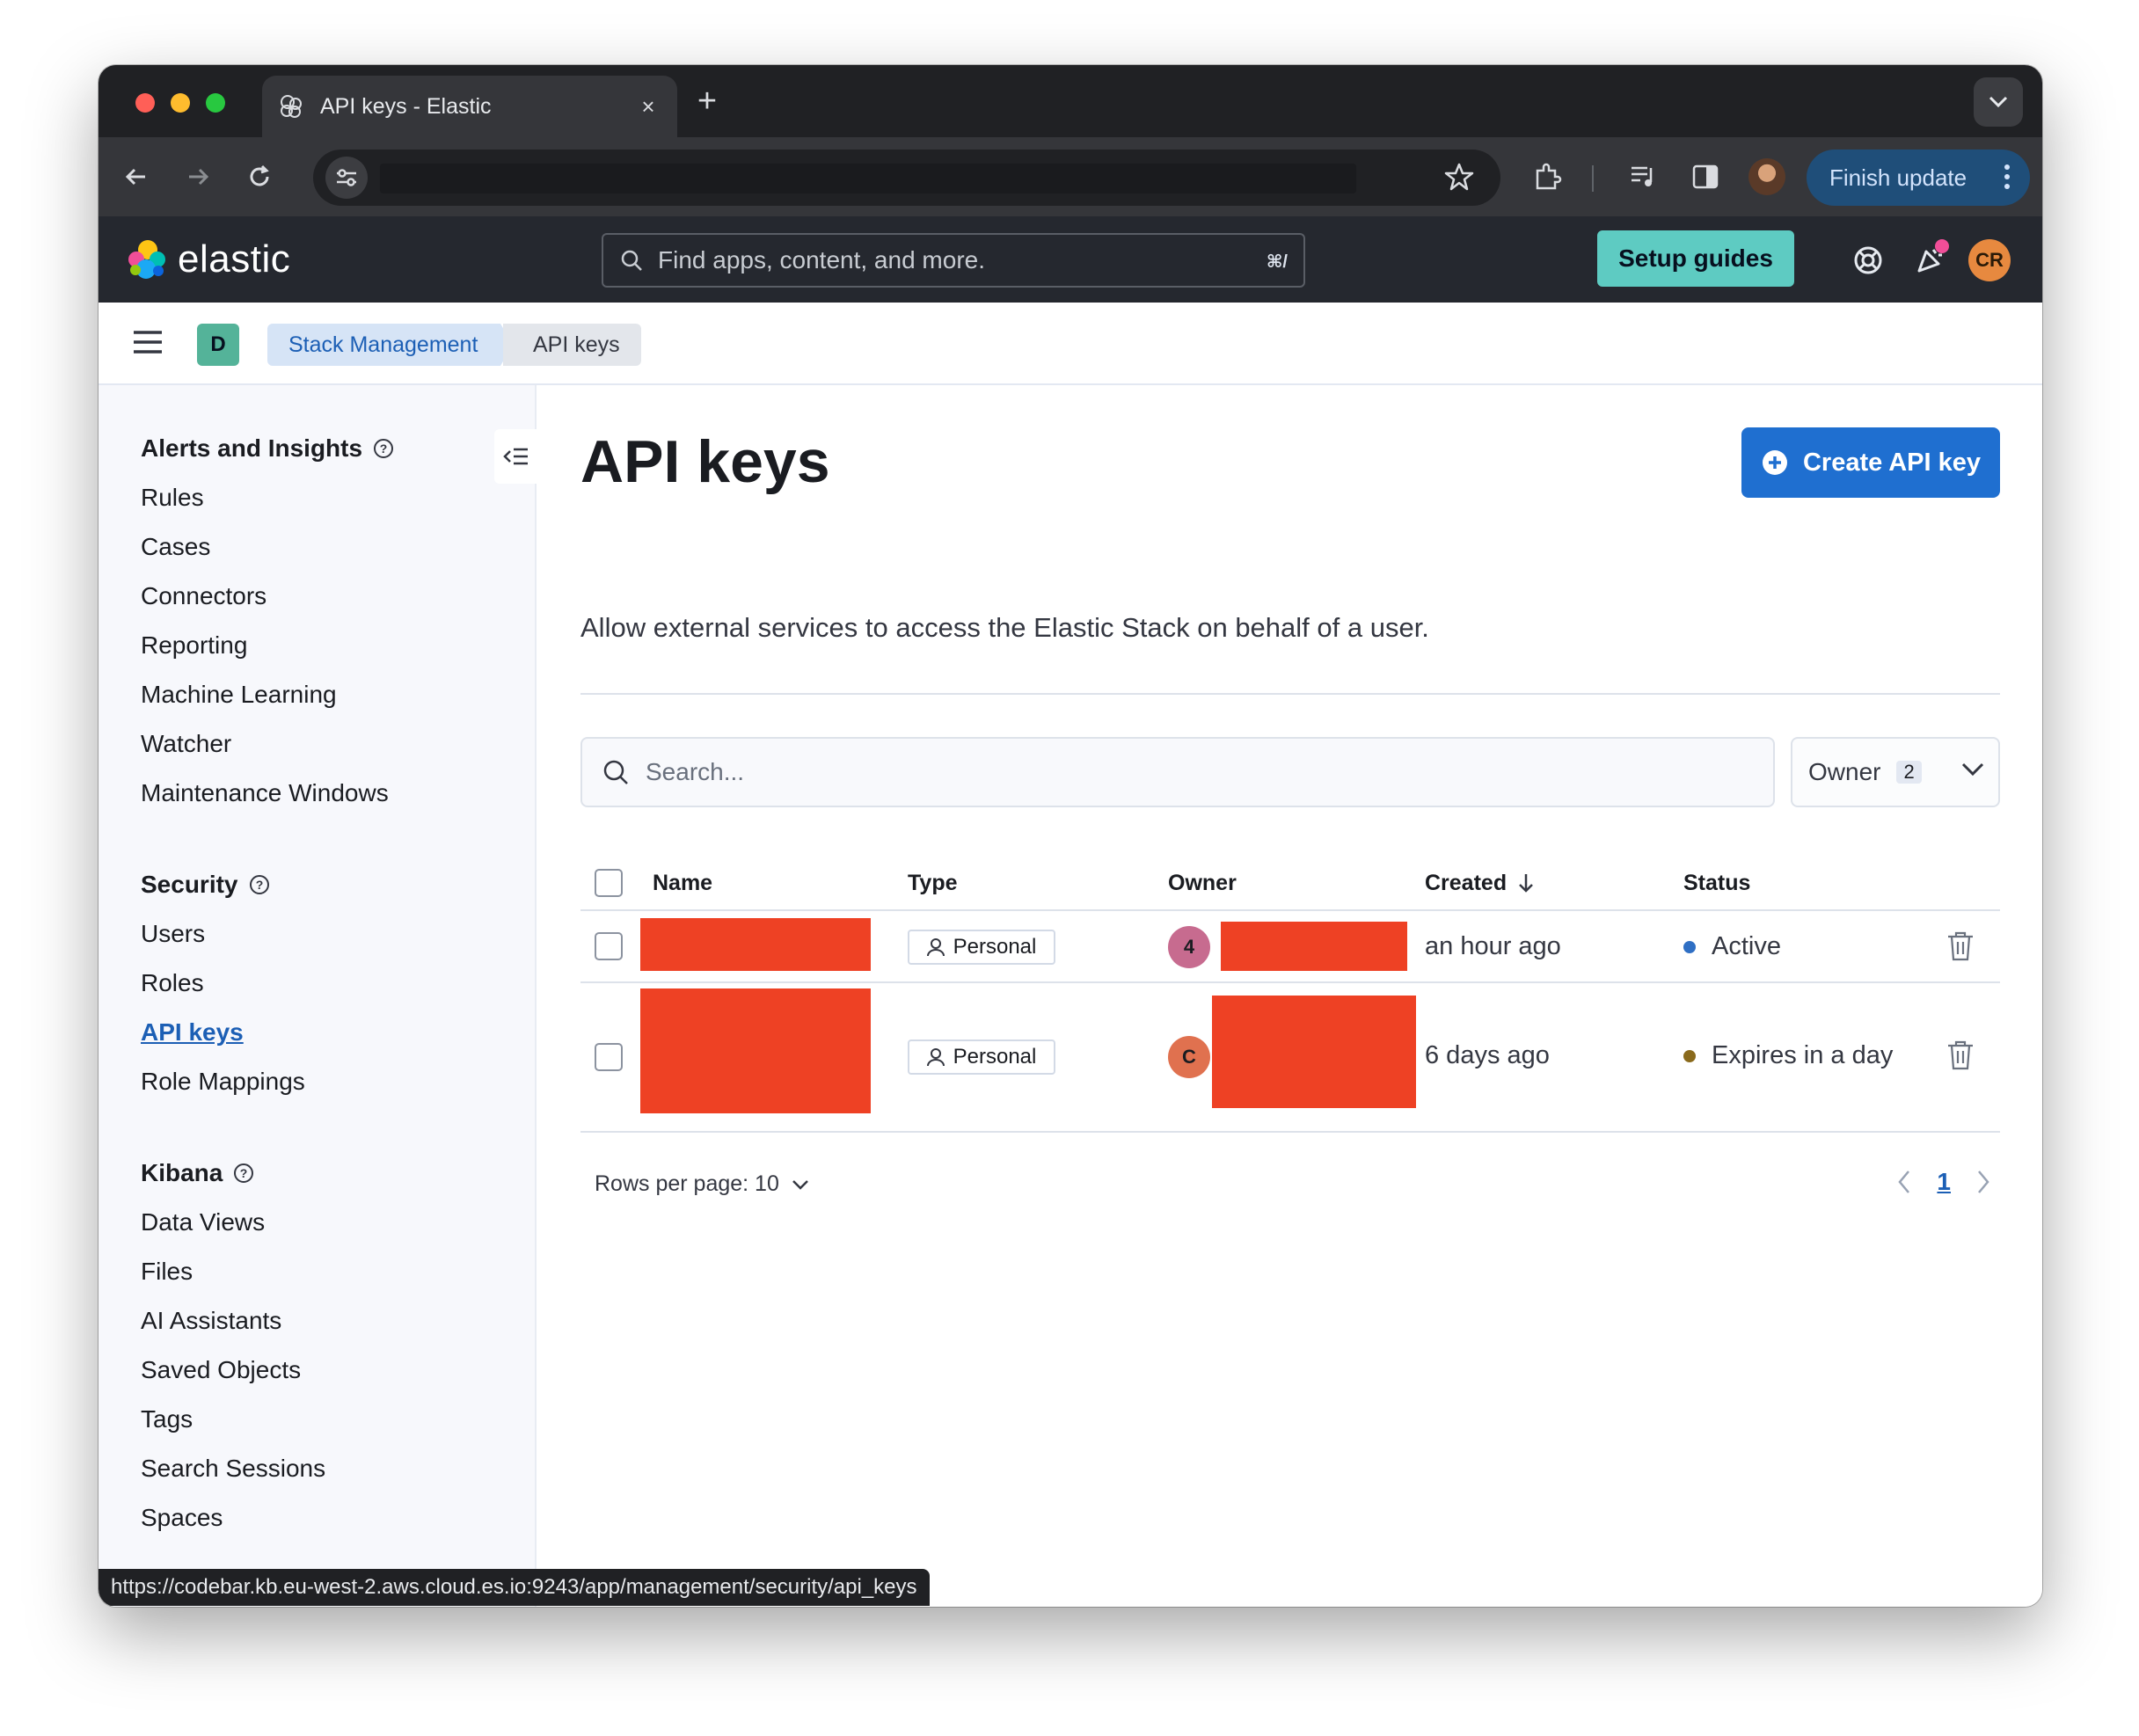 The image size is (2139, 1736). Describe the element at coordinates (233, 1321) in the screenshot. I see `sidebar-item-ai-assistants: AI Assistants` at that location.